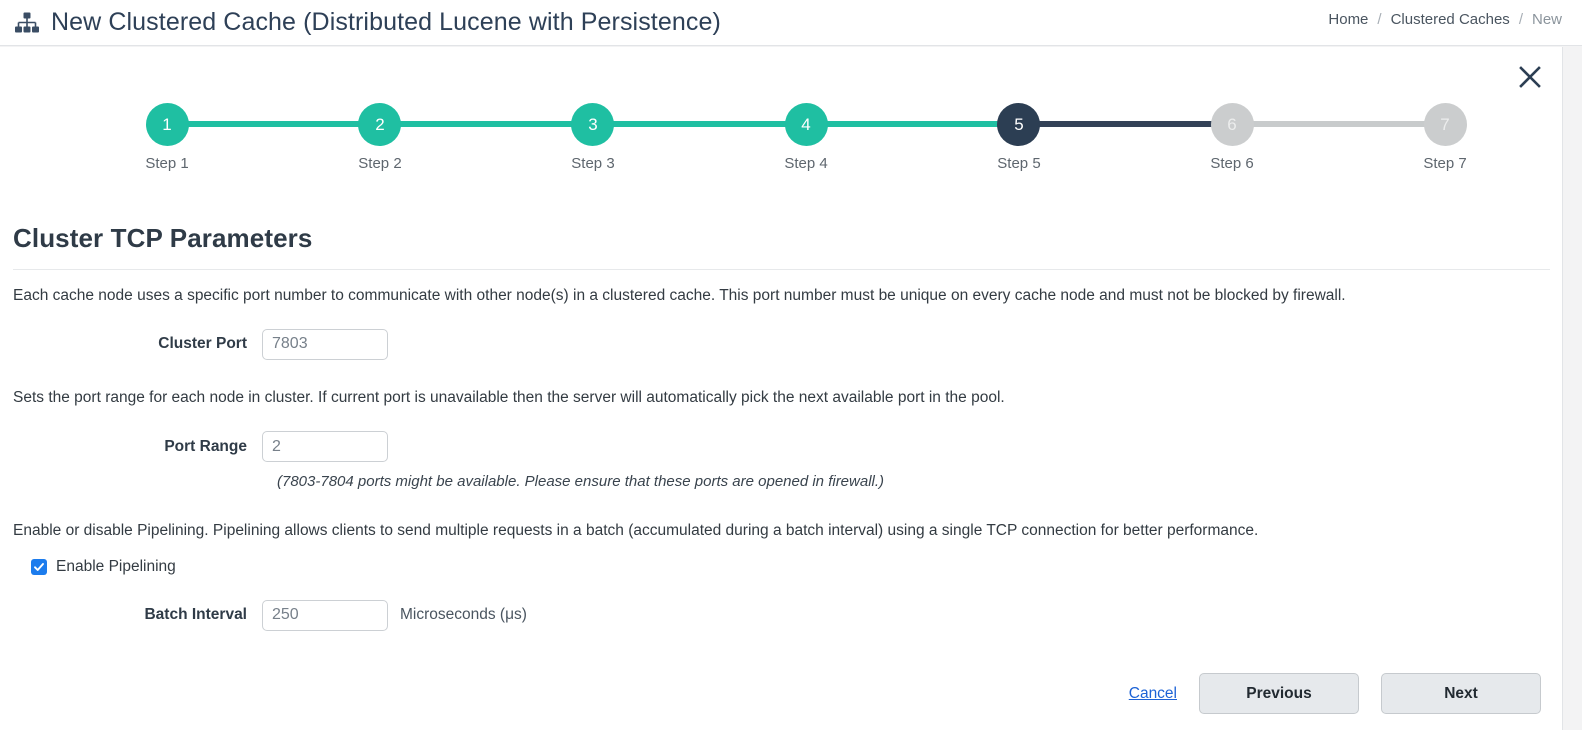 This screenshot has width=1582, height=730. Describe the element at coordinates (1232, 124) in the screenshot. I see `stepper-bubble-6: 6` at that location.